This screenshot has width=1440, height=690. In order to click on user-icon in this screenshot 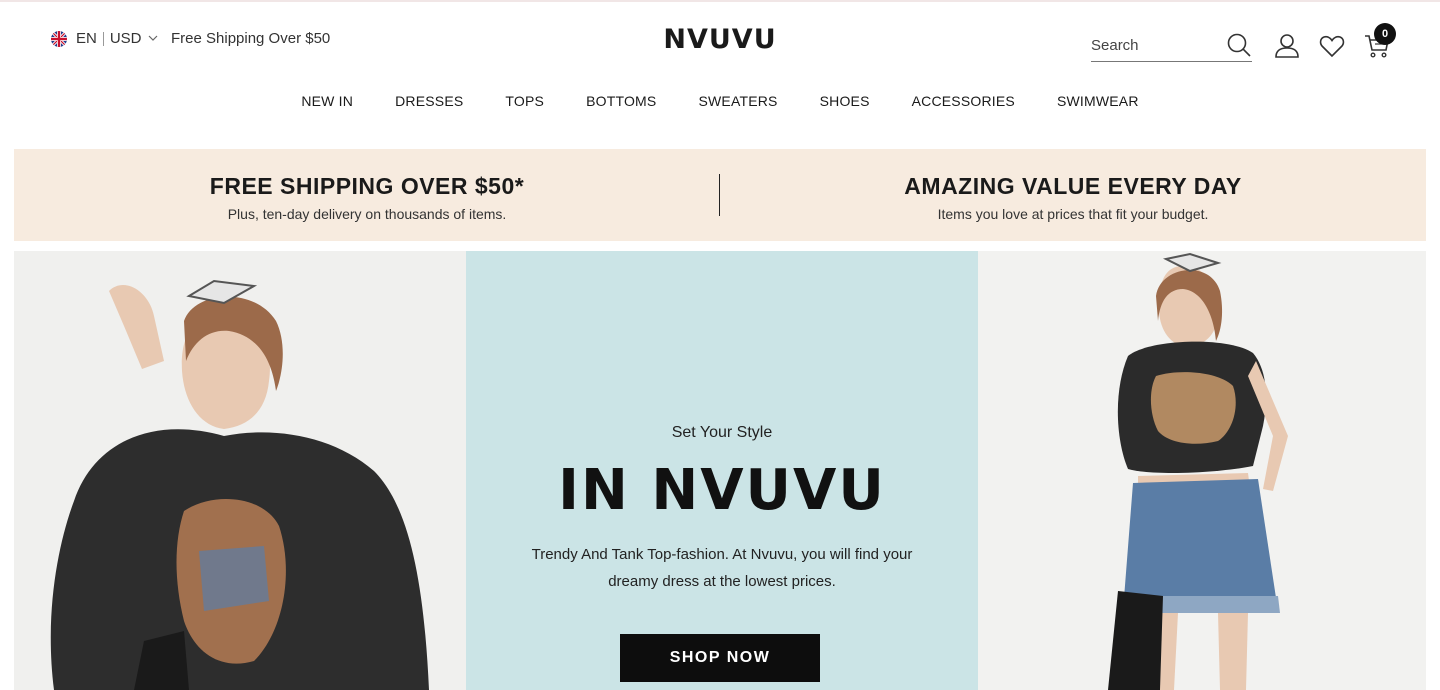, I will do `click(1287, 46)`.